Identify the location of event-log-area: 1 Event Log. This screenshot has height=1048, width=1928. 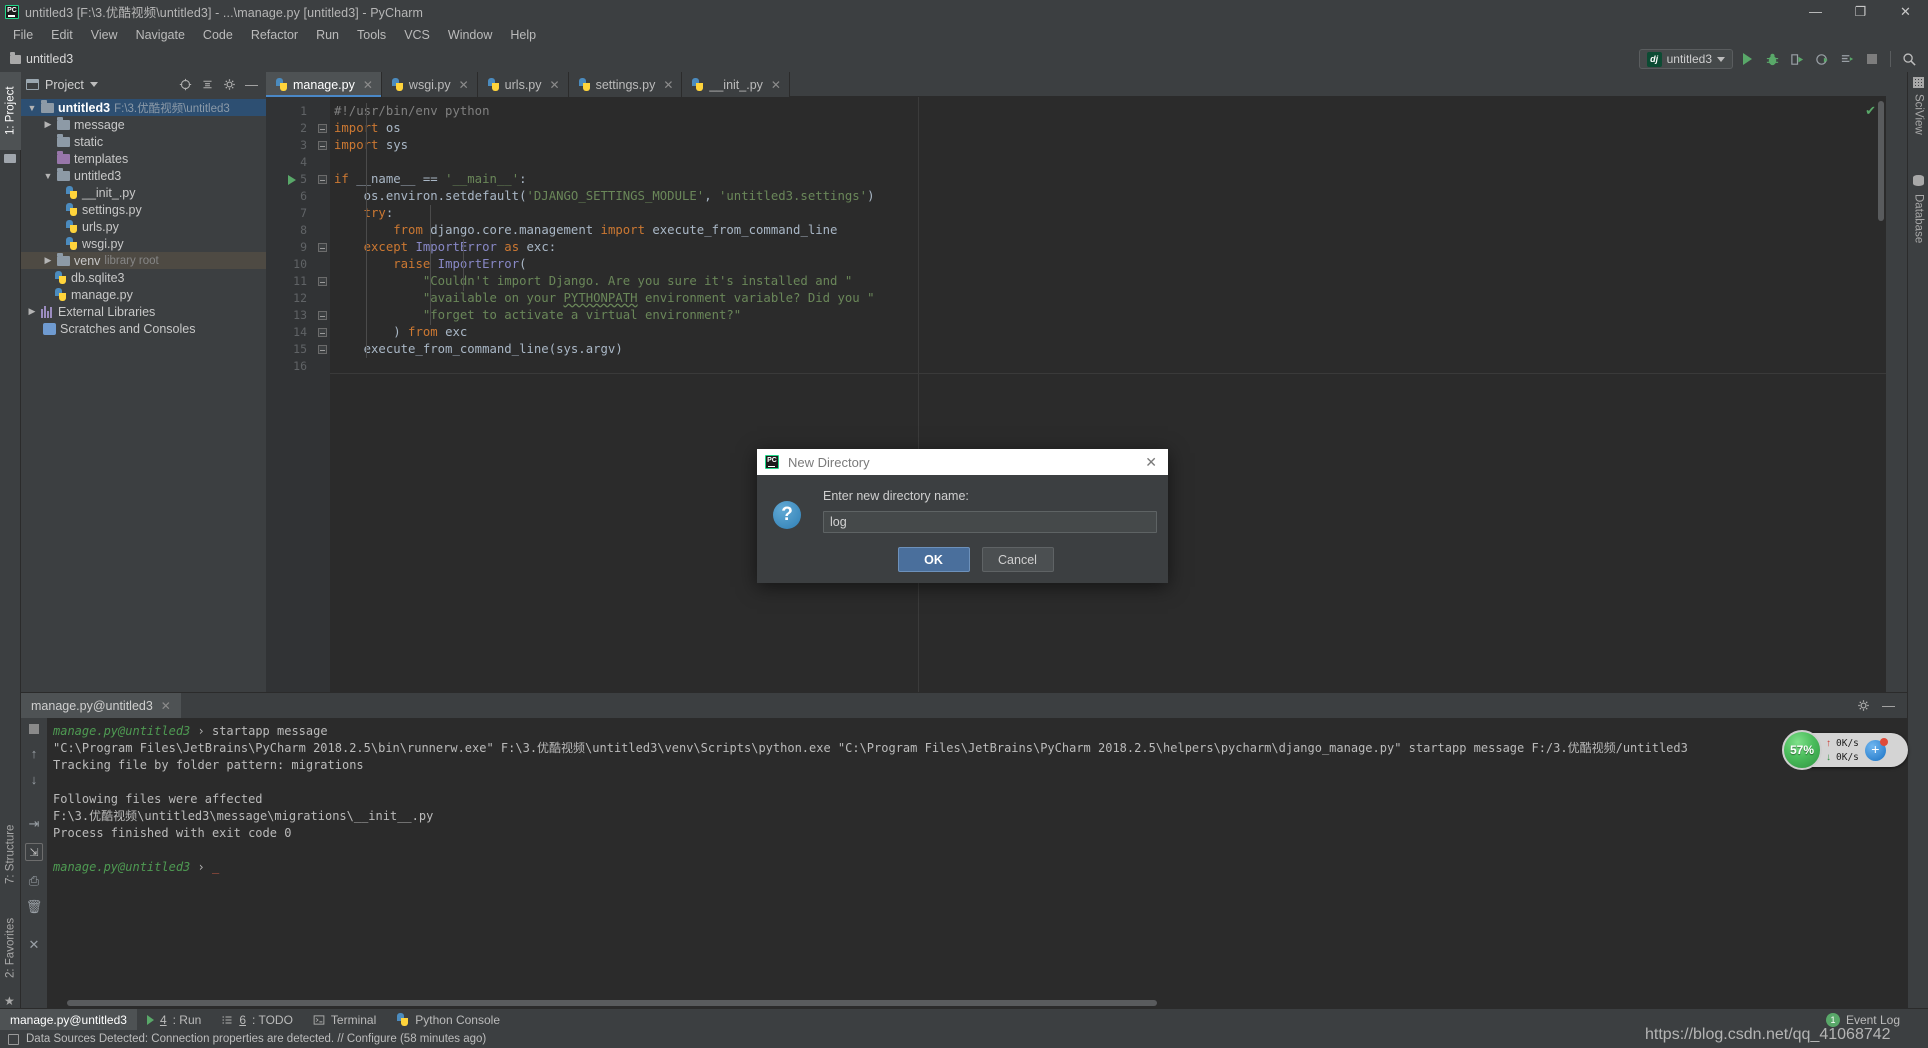
(1876, 1019).